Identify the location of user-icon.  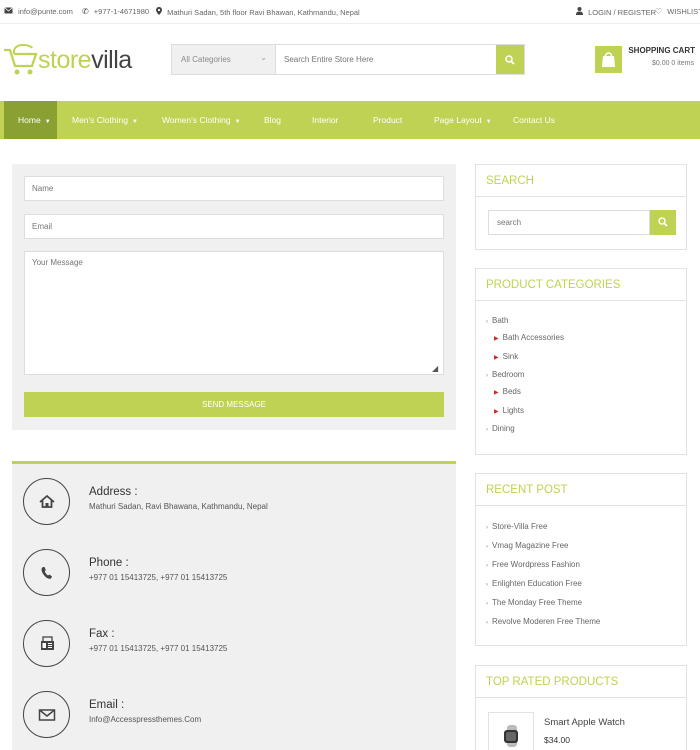
(579, 11).